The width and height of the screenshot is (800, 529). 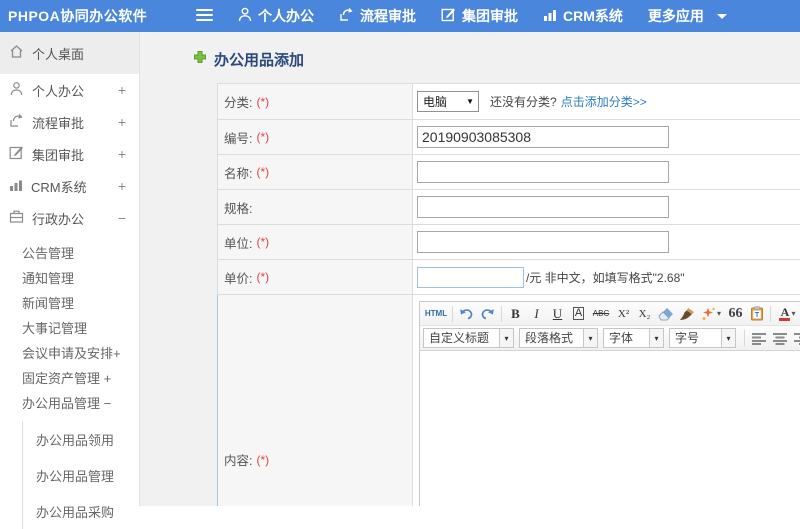 What do you see at coordinates (122, 218) in the screenshot?
I see `collapse-minus-icon: −` at bounding box center [122, 218].